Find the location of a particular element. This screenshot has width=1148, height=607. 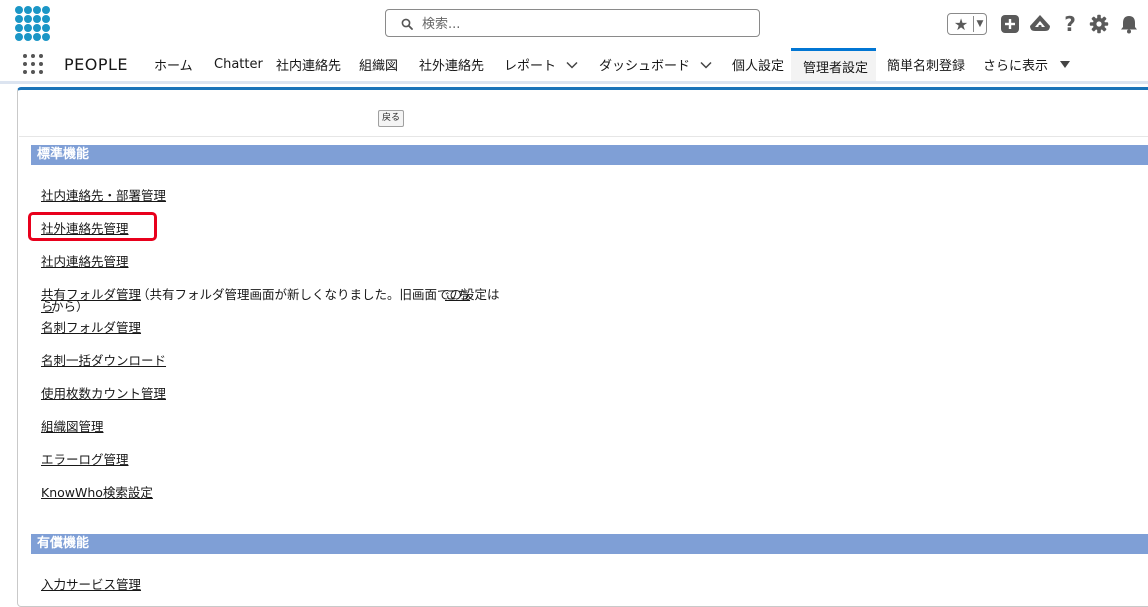

link-card-folder-admin: 名刺フォルダ管理 is located at coordinates (91, 326).